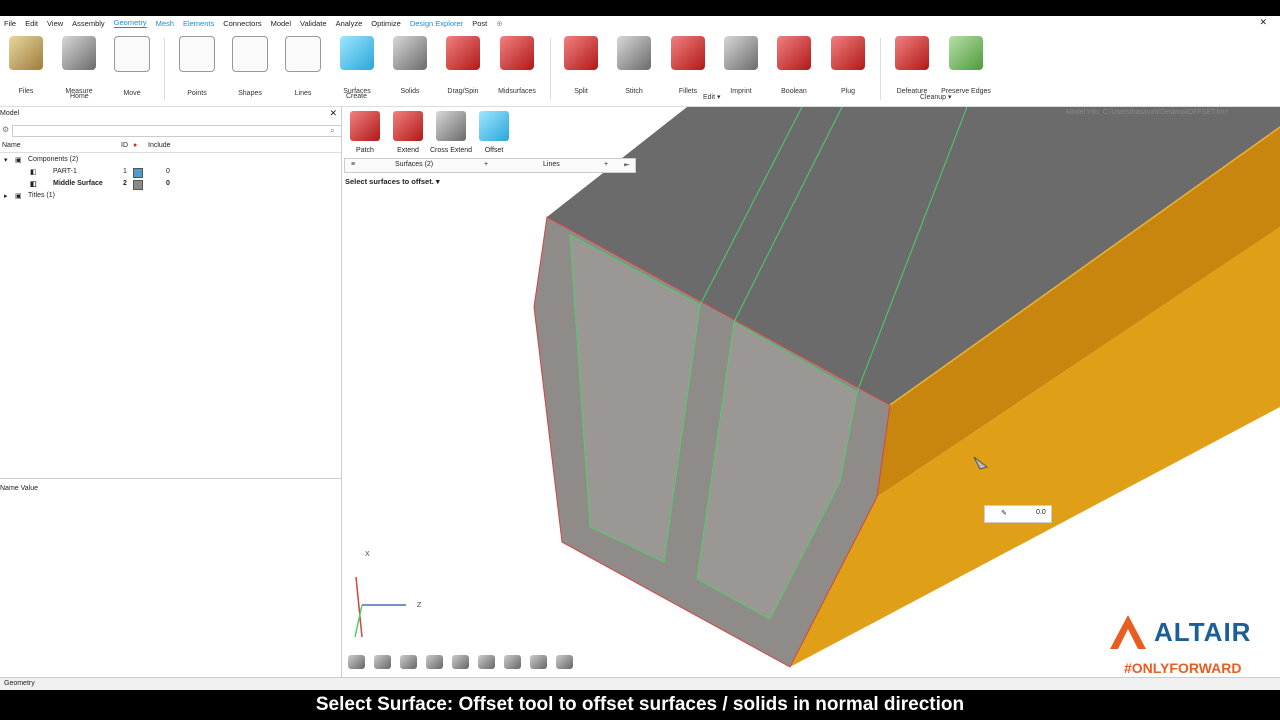  Describe the element at coordinates (125, 171) in the screenshot. I see `tree-id: 1` at that location.